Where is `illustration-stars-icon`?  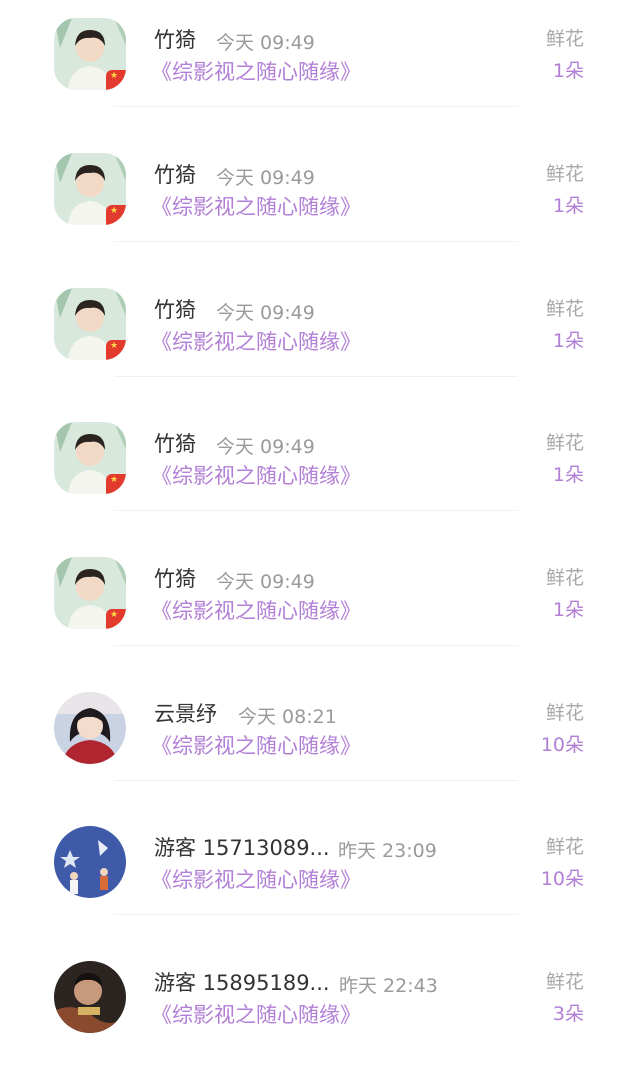
illustration-stars-icon is located at coordinates (90, 862).